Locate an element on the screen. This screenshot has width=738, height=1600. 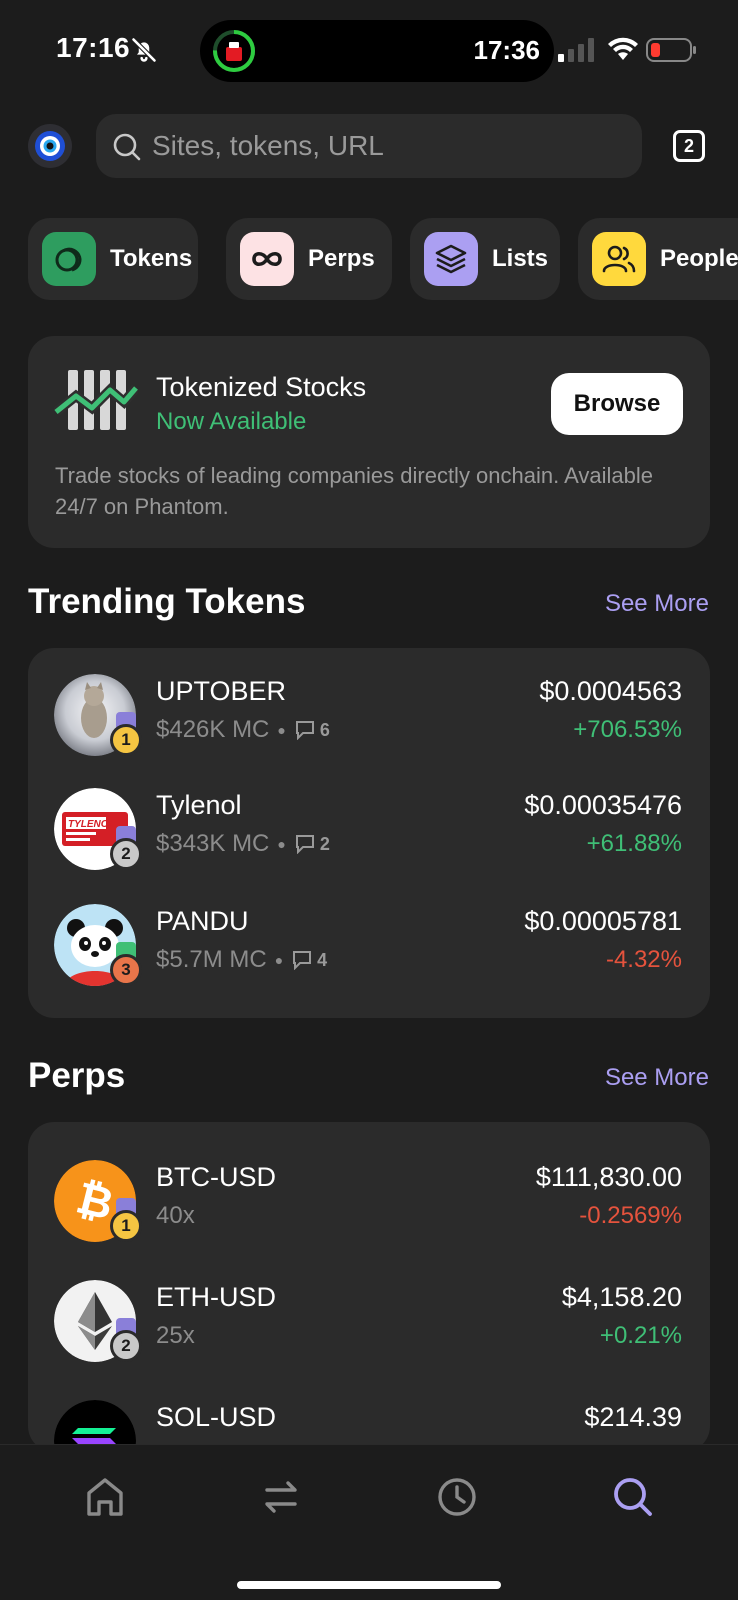
token-name: Tylenol is located at coordinates (199, 805).